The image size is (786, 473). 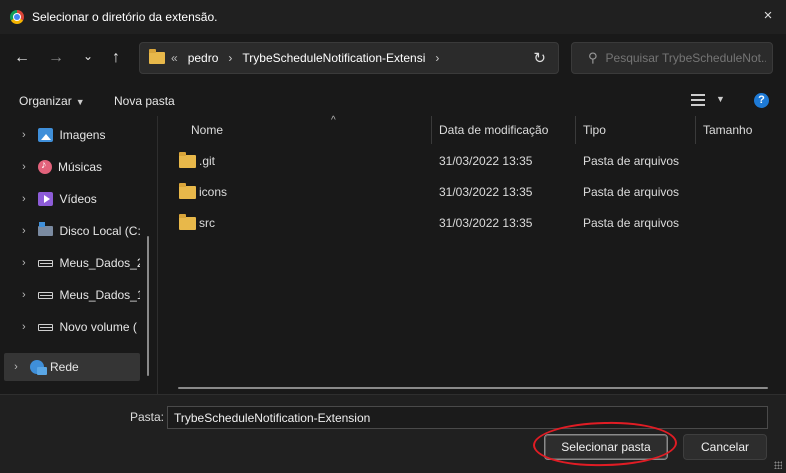 What do you see at coordinates (125, 17) in the screenshot?
I see `window-title: Selecionar o diretório da extensão.` at bounding box center [125, 17].